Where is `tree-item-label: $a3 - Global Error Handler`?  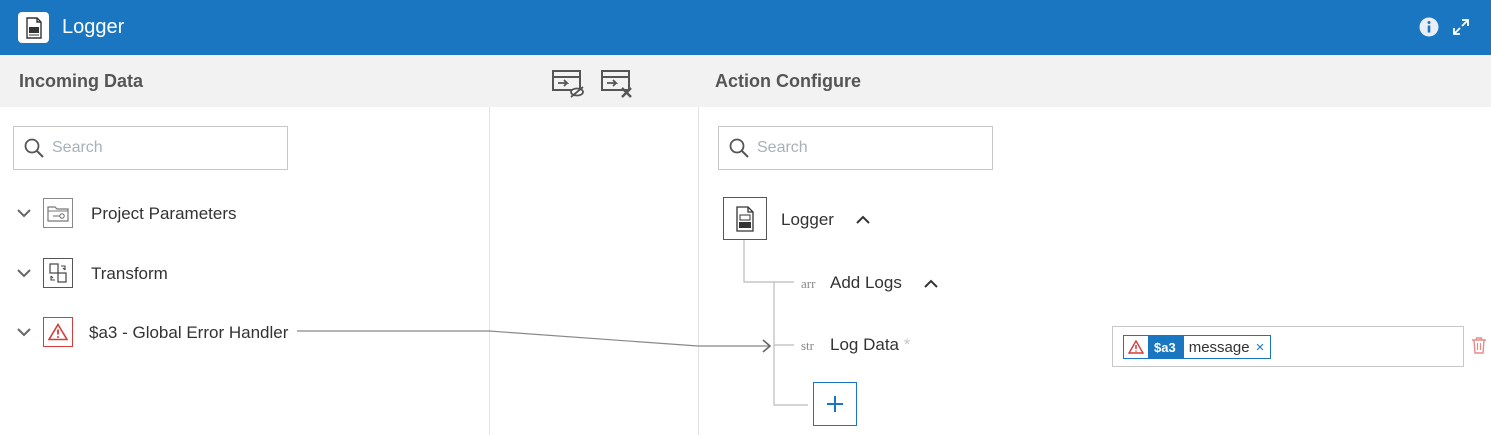 tree-item-label: $a3 - Global Error Handler is located at coordinates (189, 332).